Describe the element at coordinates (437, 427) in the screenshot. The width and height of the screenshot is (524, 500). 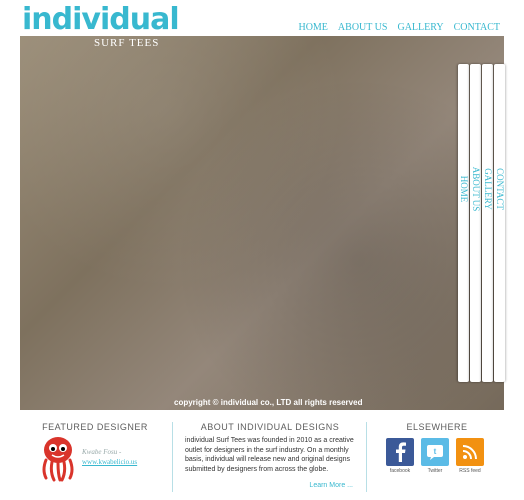
I see `elsewhere-title: ELSEWHERE` at that location.